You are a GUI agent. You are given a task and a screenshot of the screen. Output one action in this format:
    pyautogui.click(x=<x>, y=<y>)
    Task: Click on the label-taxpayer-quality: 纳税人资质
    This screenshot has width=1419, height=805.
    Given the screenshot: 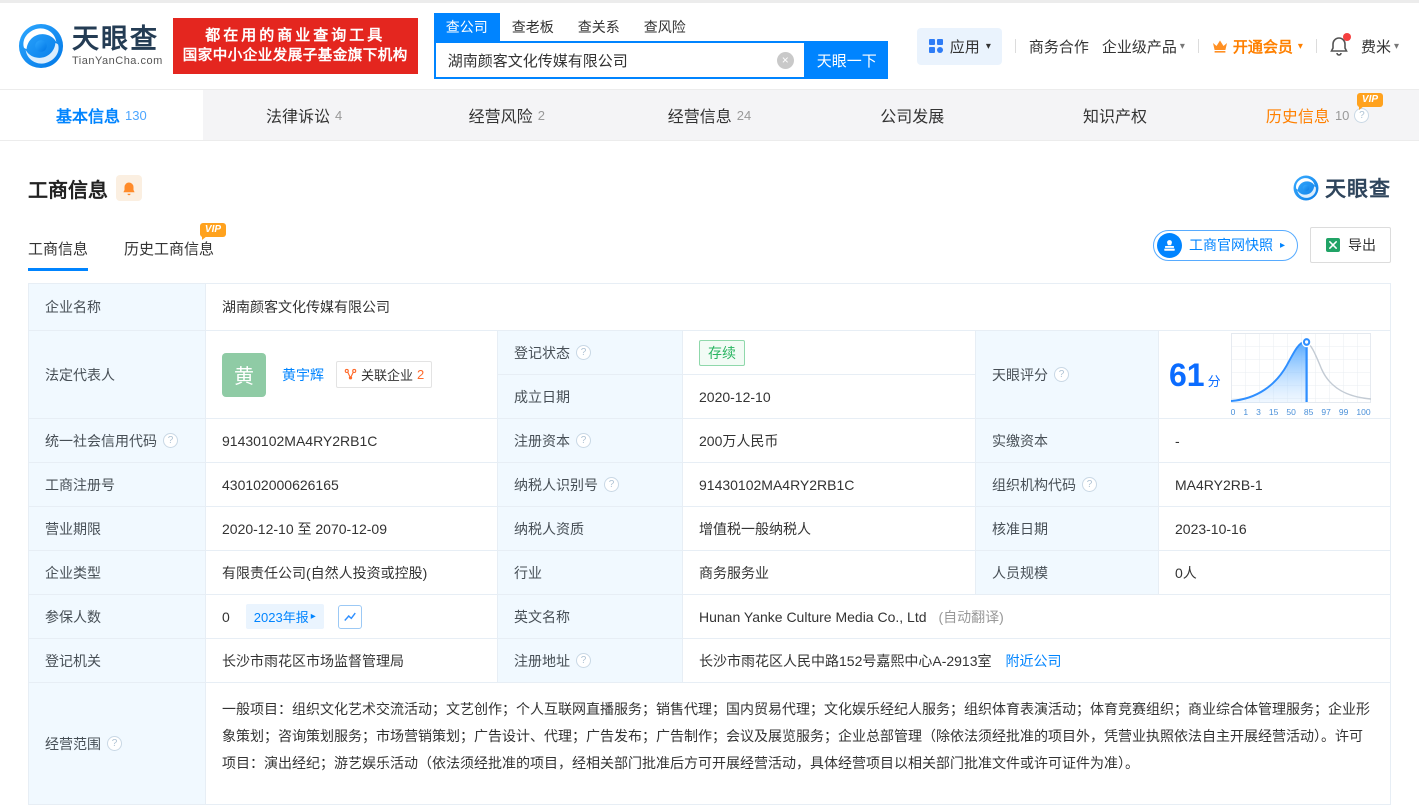 What is the action you would take?
    pyautogui.click(x=590, y=529)
    